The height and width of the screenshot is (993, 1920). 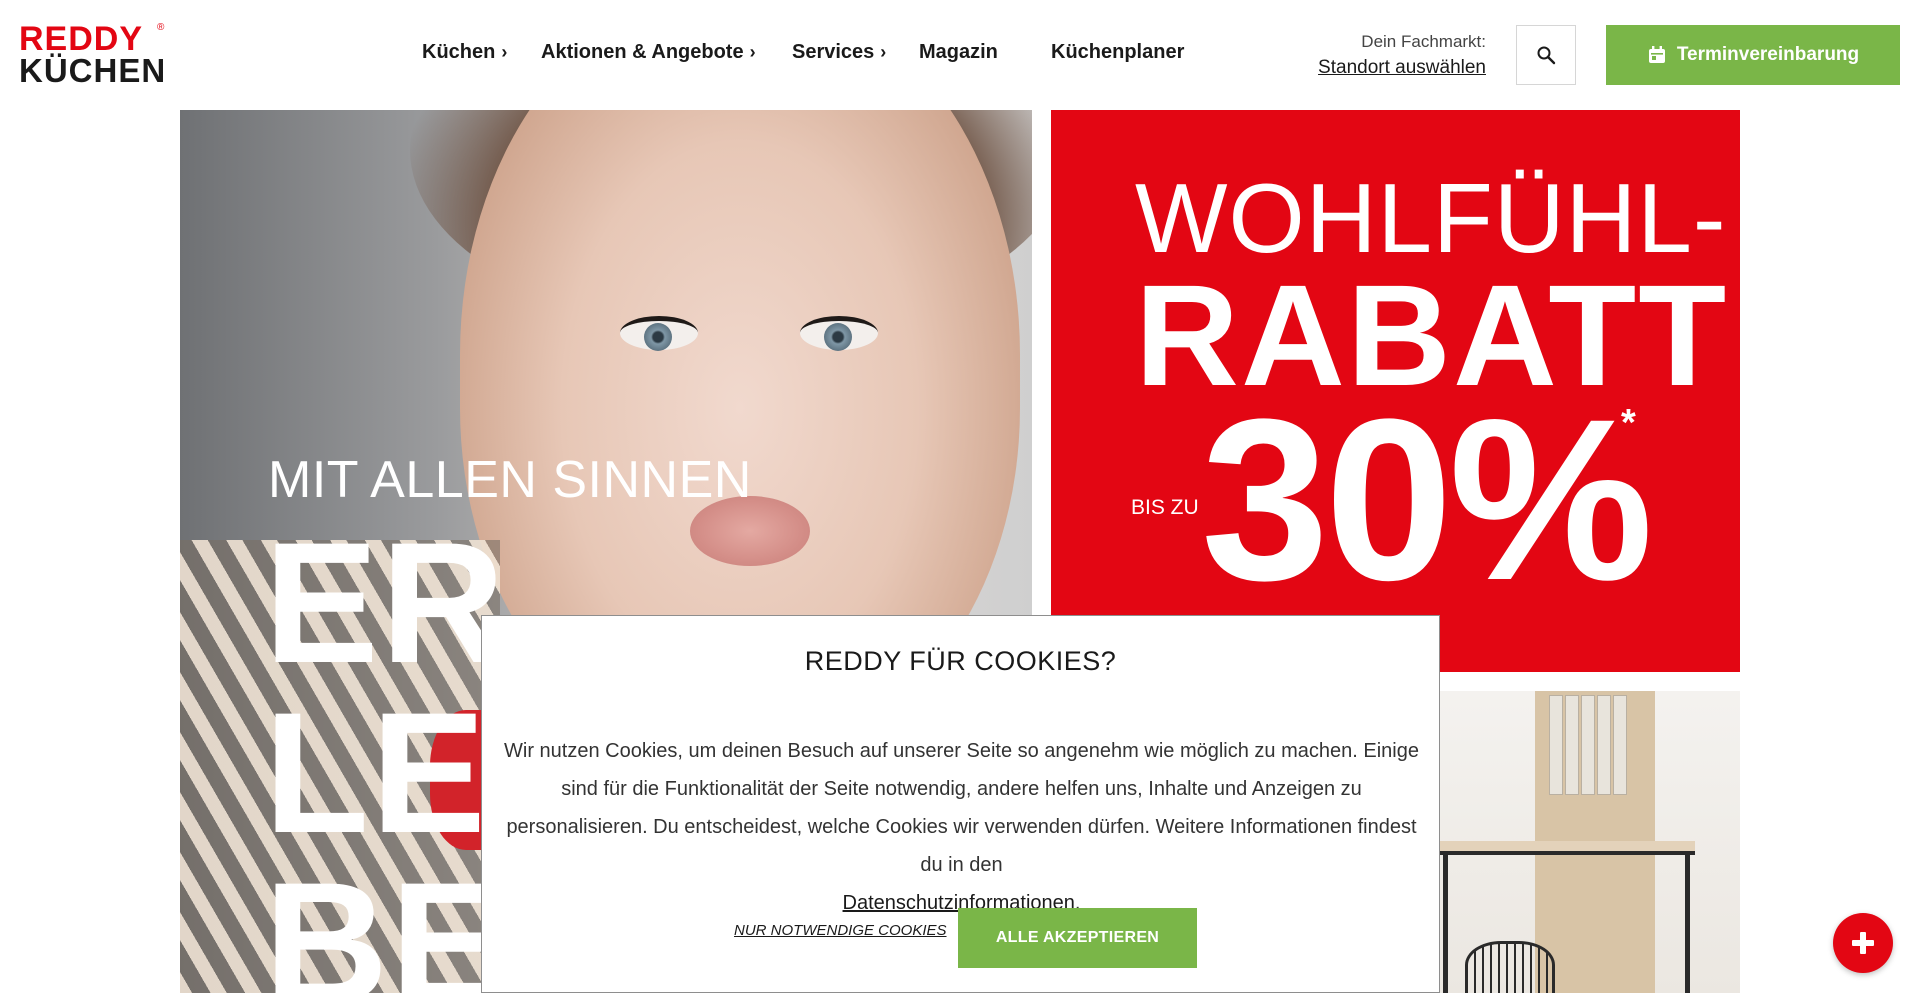 I want to click on kitchen-shelf-image, so click(x=1587, y=842).